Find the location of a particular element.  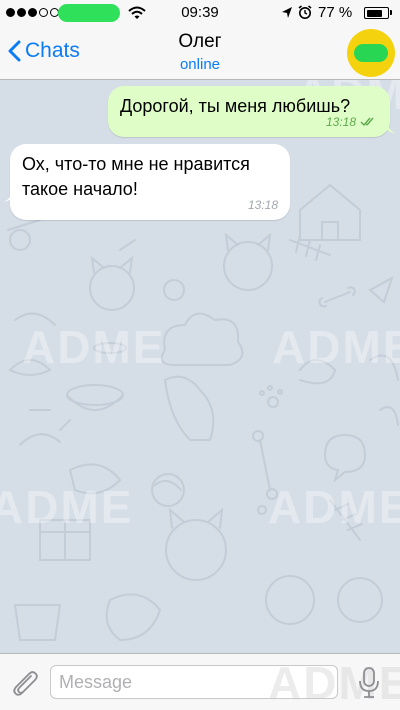

paperclip-icon is located at coordinates (25, 683).